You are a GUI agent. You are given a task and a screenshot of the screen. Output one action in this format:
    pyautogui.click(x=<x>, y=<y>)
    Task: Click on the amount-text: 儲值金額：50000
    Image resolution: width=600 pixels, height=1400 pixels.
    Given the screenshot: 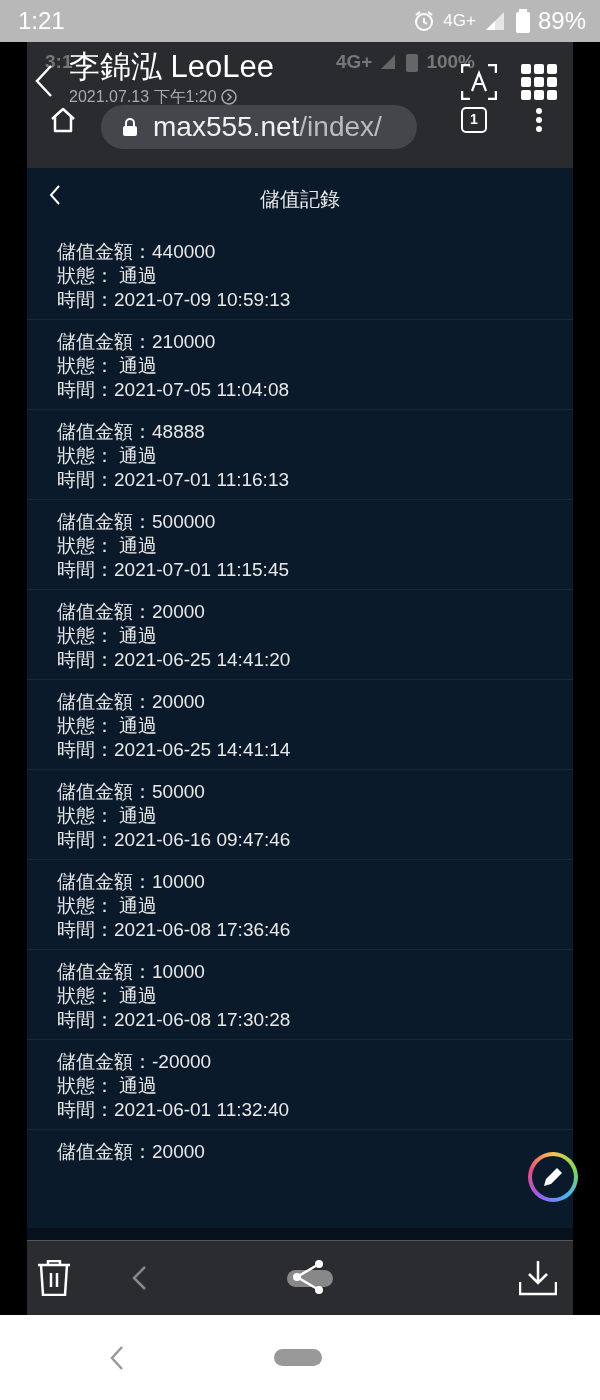 What is the action you would take?
    pyautogui.click(x=131, y=792)
    